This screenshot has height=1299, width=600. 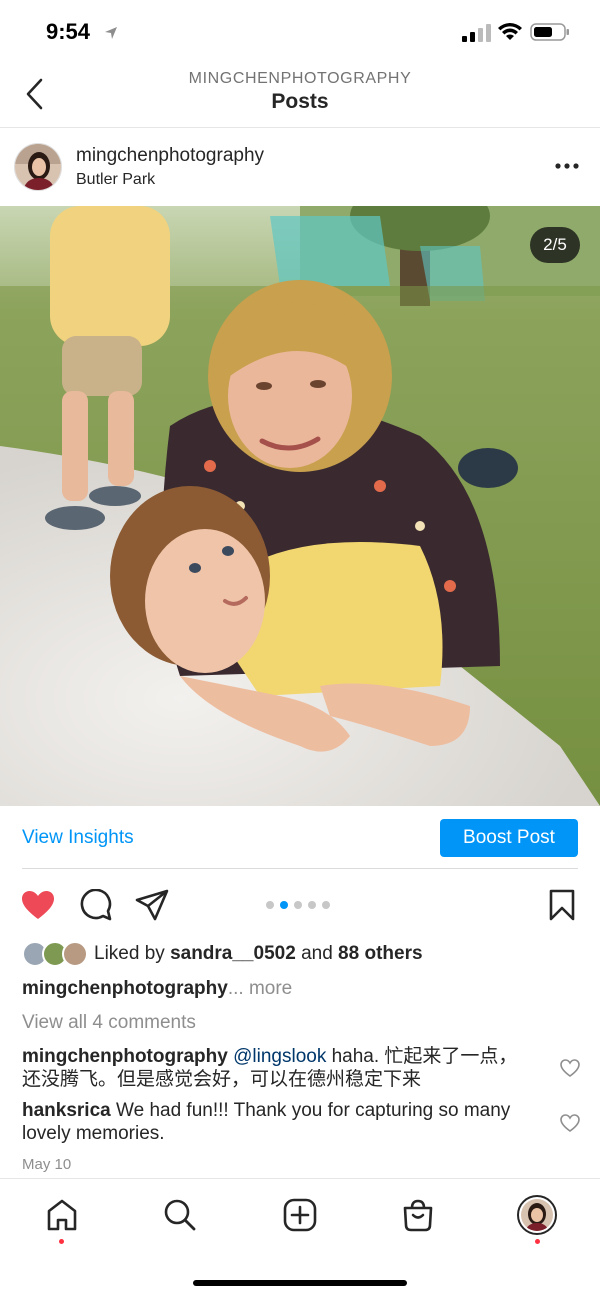 I want to click on heart-filled-icon, so click(x=38, y=905).